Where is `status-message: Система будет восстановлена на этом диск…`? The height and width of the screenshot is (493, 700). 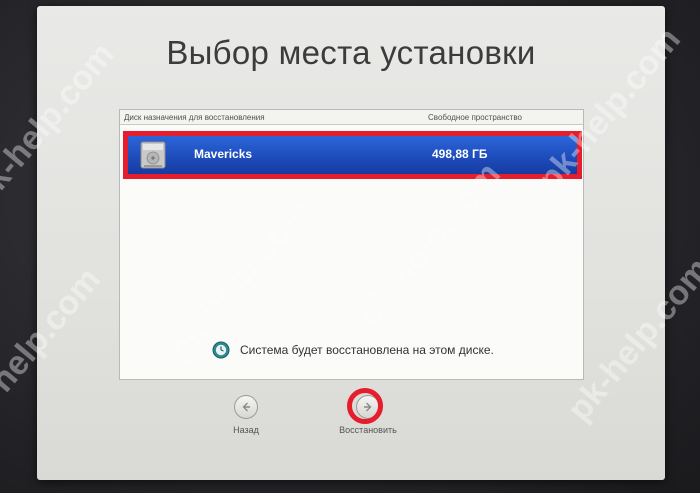
status-message: Система будет восстановлена на этом диск… is located at coordinates (353, 350).